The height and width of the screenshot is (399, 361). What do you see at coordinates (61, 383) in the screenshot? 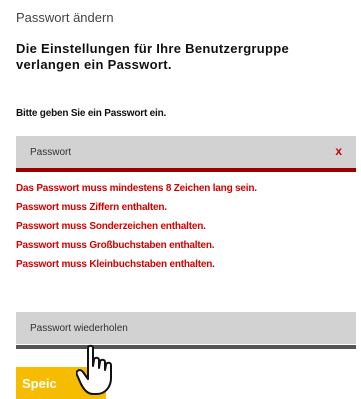
I see `save-button: Speic` at bounding box center [61, 383].